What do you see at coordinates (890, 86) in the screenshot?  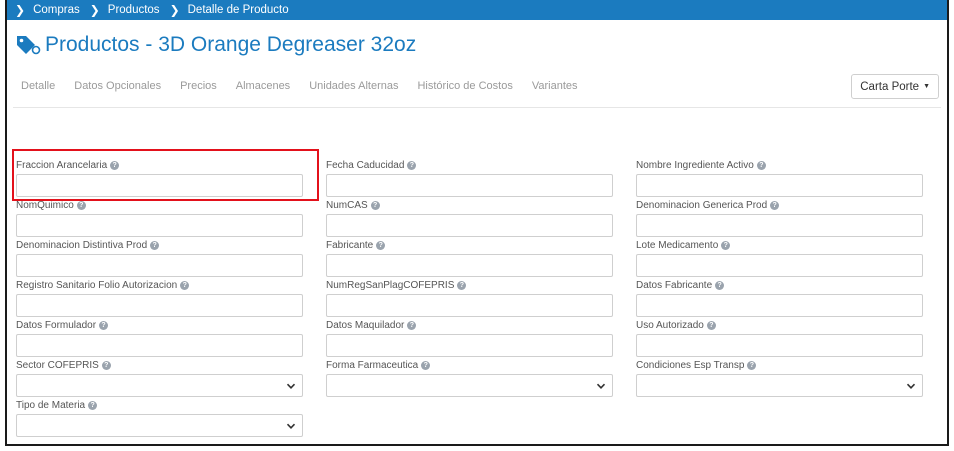 I see `carta-porte-label: Carta Porte` at bounding box center [890, 86].